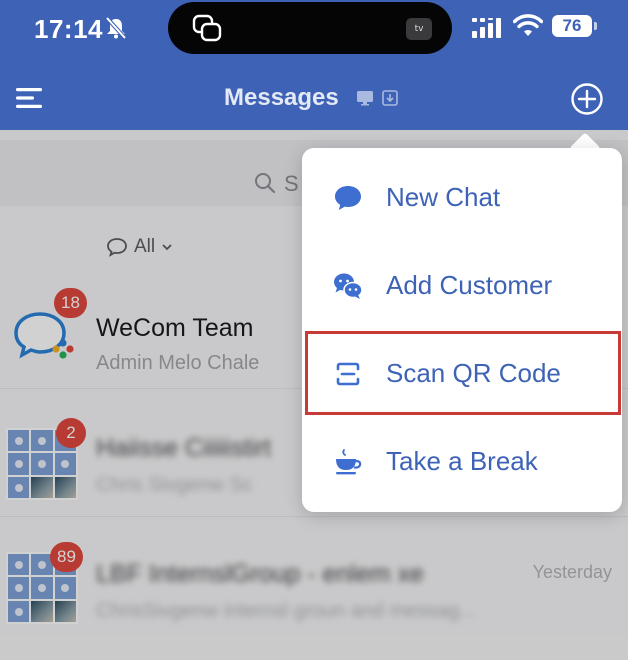 The width and height of the screenshot is (628, 660). Describe the element at coordinates (68, 29) in the screenshot. I see `status-time: 17:14` at that location.